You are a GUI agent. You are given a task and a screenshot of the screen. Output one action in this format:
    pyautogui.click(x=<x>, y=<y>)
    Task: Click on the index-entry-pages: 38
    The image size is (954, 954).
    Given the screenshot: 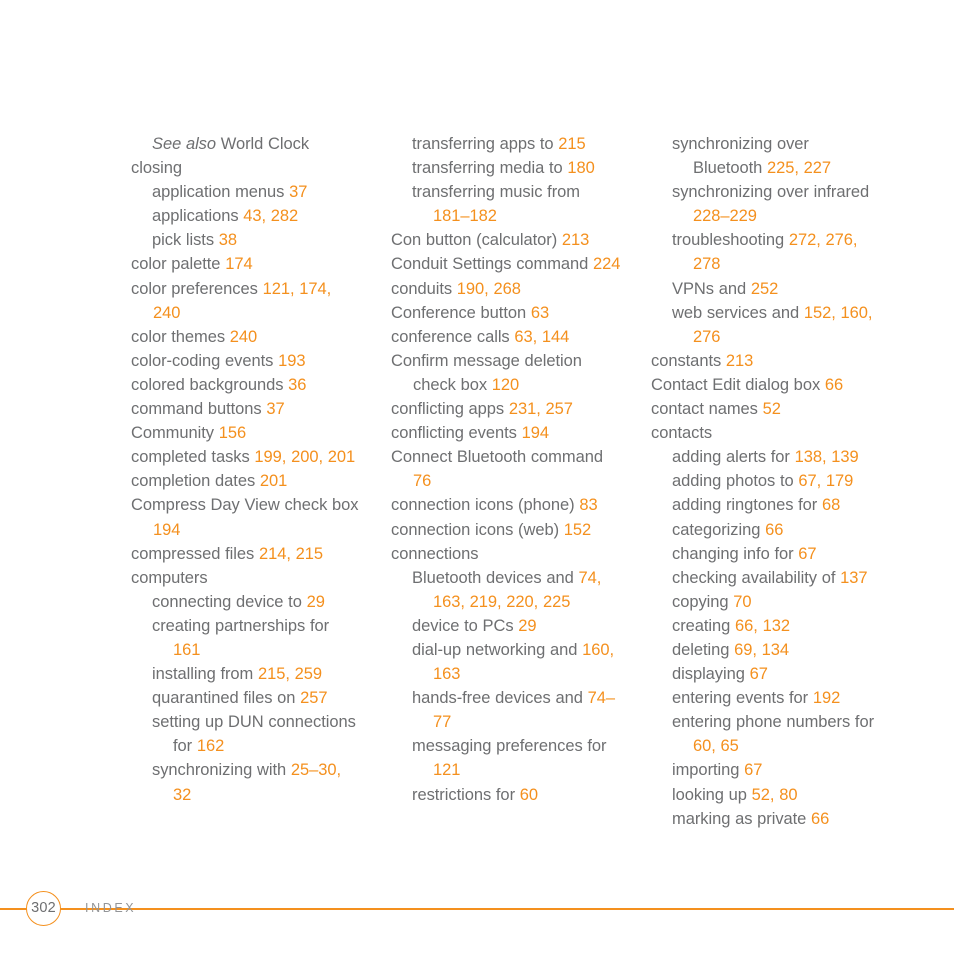 What is the action you would take?
    pyautogui.click(x=228, y=240)
    